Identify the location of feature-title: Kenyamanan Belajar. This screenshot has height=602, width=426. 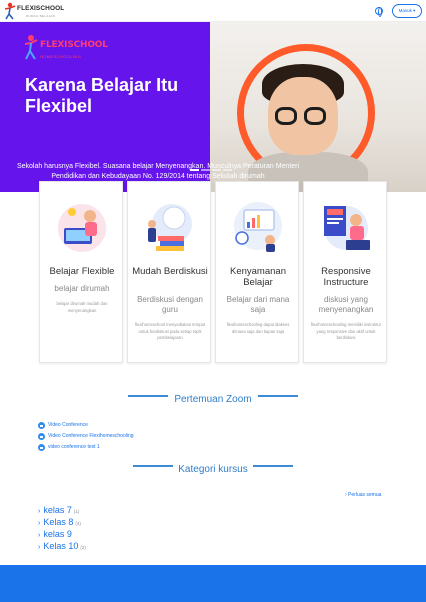
(258, 277).